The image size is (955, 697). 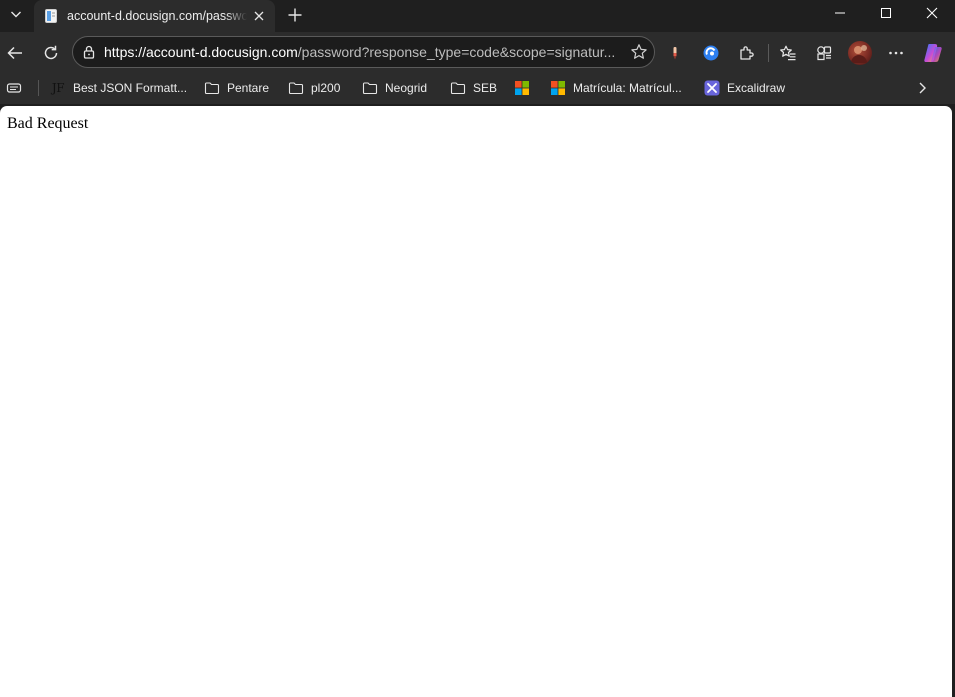 I want to click on minimize-button, so click(x=840, y=13).